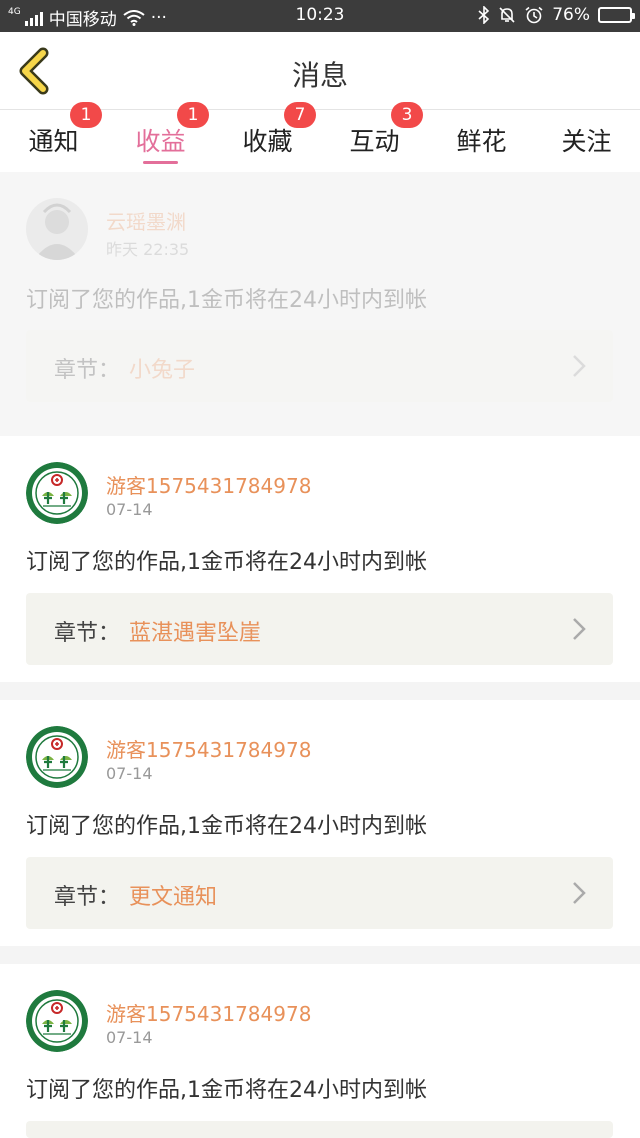  I want to click on status-right: 76%, so click(556, 15).